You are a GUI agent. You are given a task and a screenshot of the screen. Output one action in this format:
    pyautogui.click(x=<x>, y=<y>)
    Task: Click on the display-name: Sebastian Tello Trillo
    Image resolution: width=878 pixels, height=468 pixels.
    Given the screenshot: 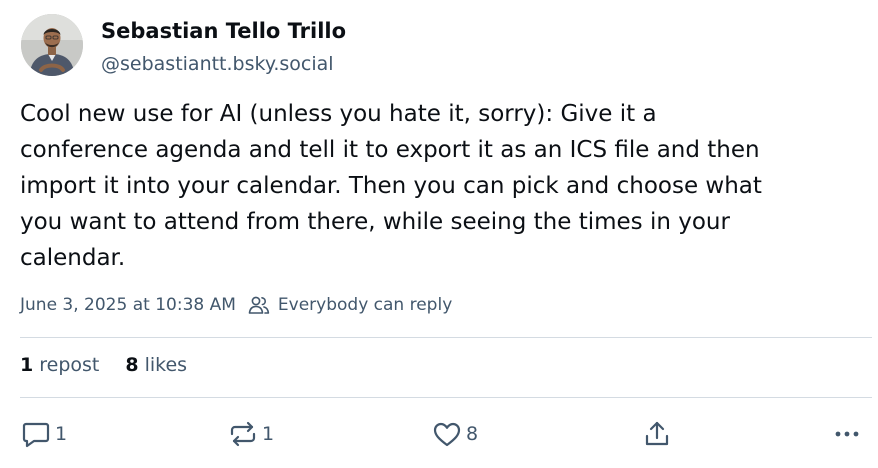 What is the action you would take?
    pyautogui.click(x=223, y=31)
    